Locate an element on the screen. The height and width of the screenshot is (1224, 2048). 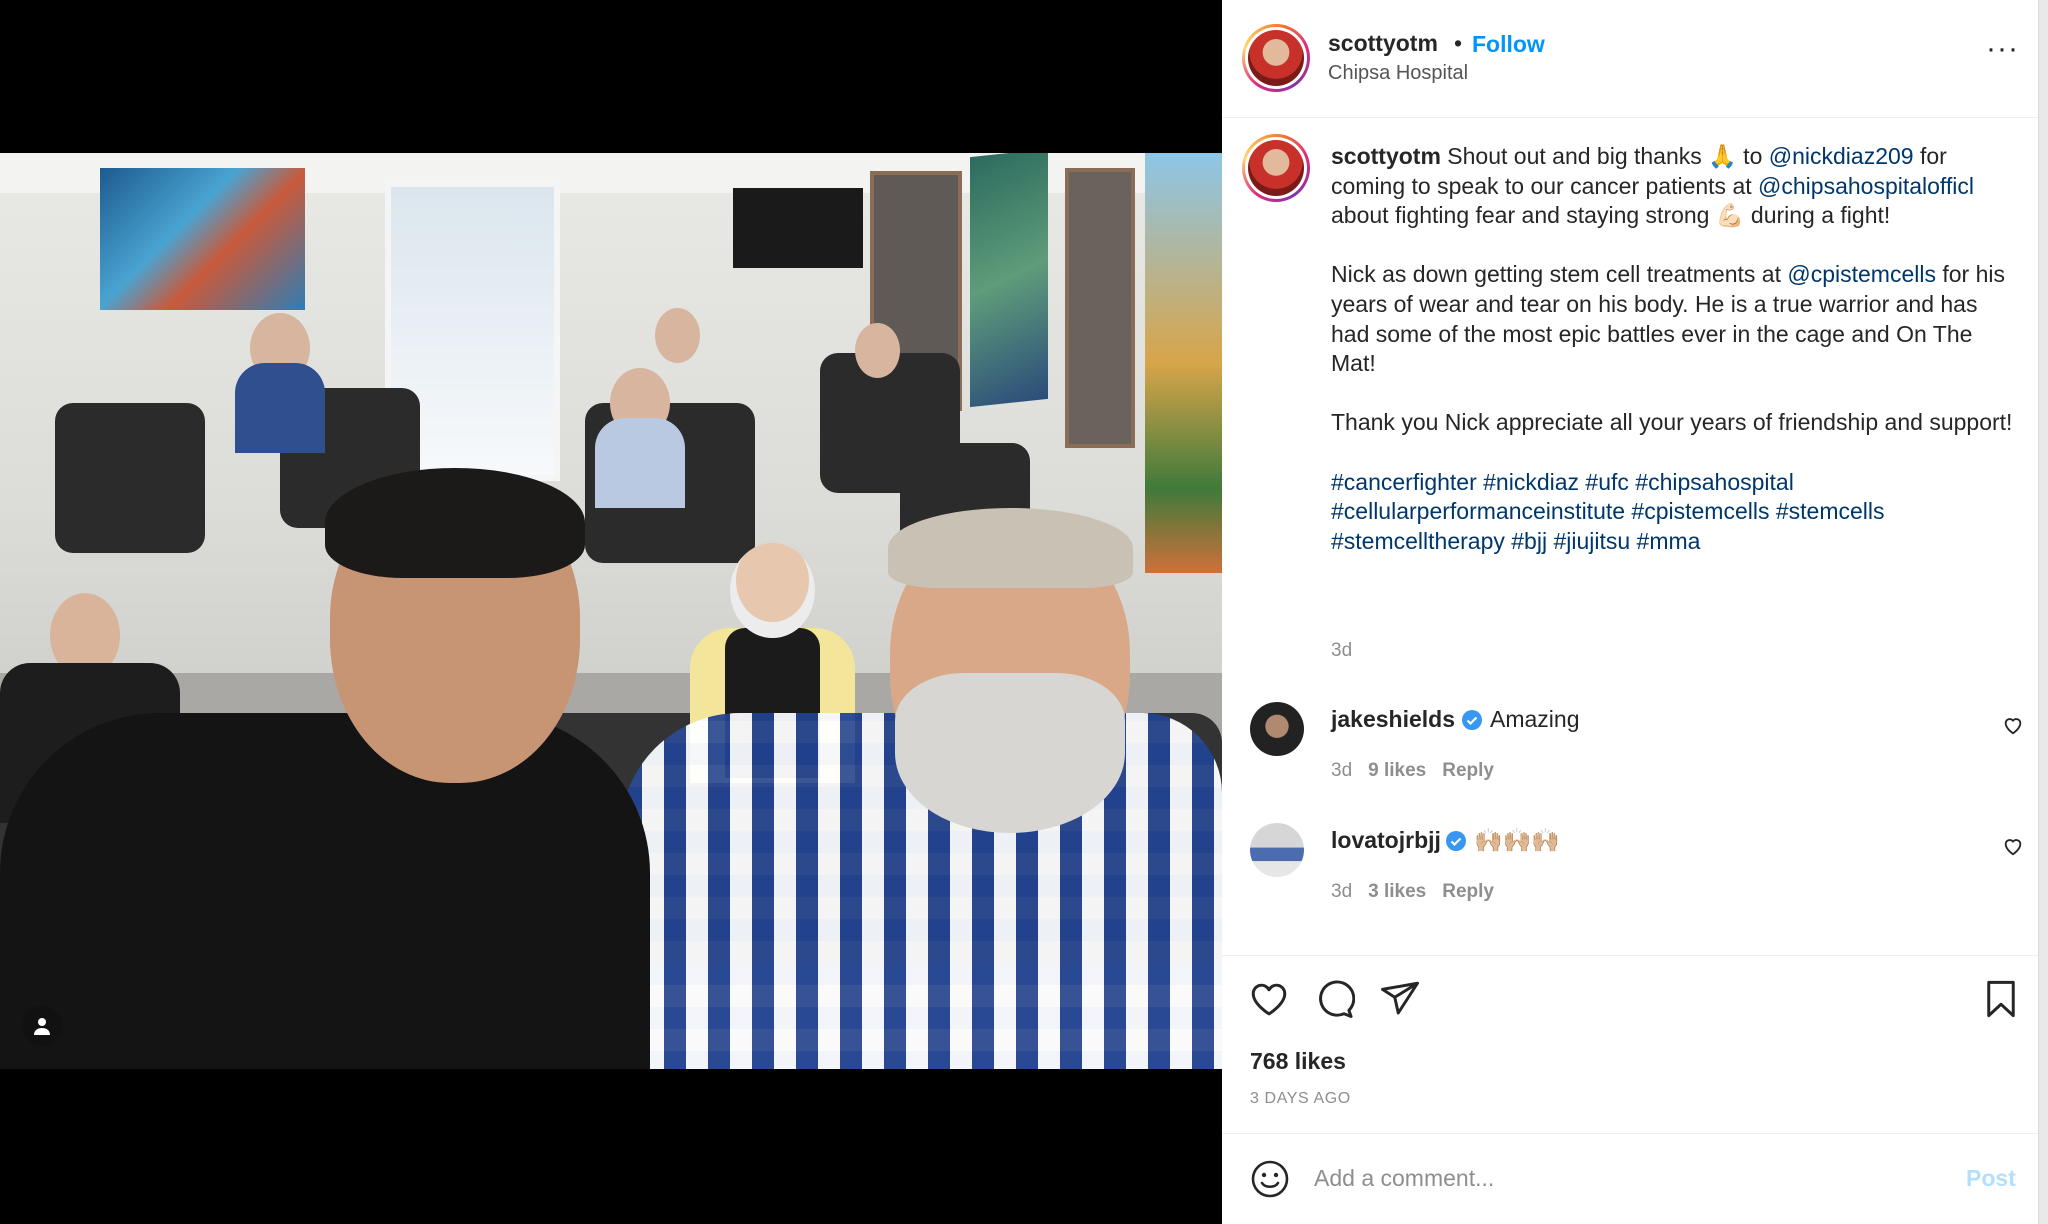
caption-timestamp: 3d is located at coordinates (1341, 651).